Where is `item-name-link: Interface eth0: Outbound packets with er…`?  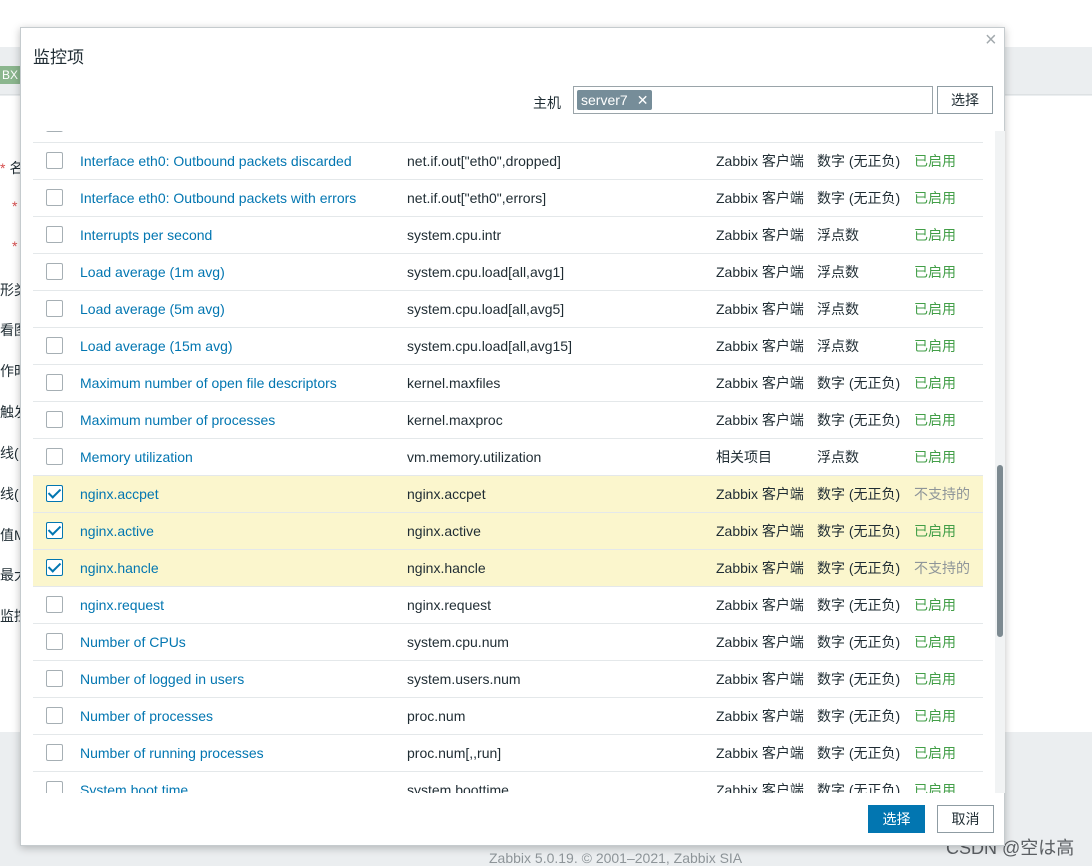 item-name-link: Interface eth0: Outbound packets with er… is located at coordinates (218, 198).